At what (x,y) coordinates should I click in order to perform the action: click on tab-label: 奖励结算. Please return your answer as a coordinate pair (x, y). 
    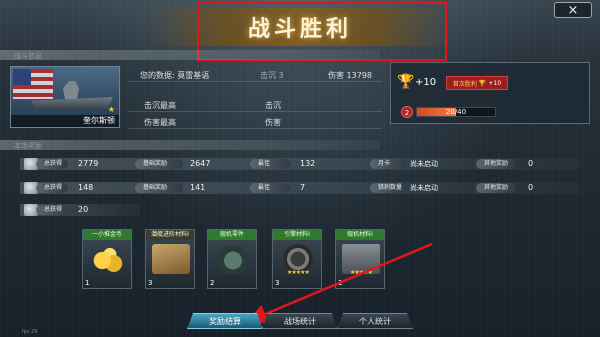
    Looking at the image, I should click on (225, 321).